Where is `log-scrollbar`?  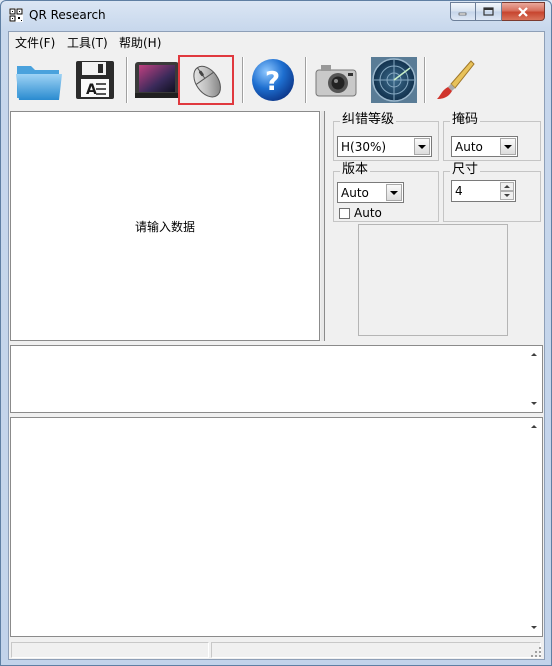 log-scrollbar is located at coordinates (533, 527).